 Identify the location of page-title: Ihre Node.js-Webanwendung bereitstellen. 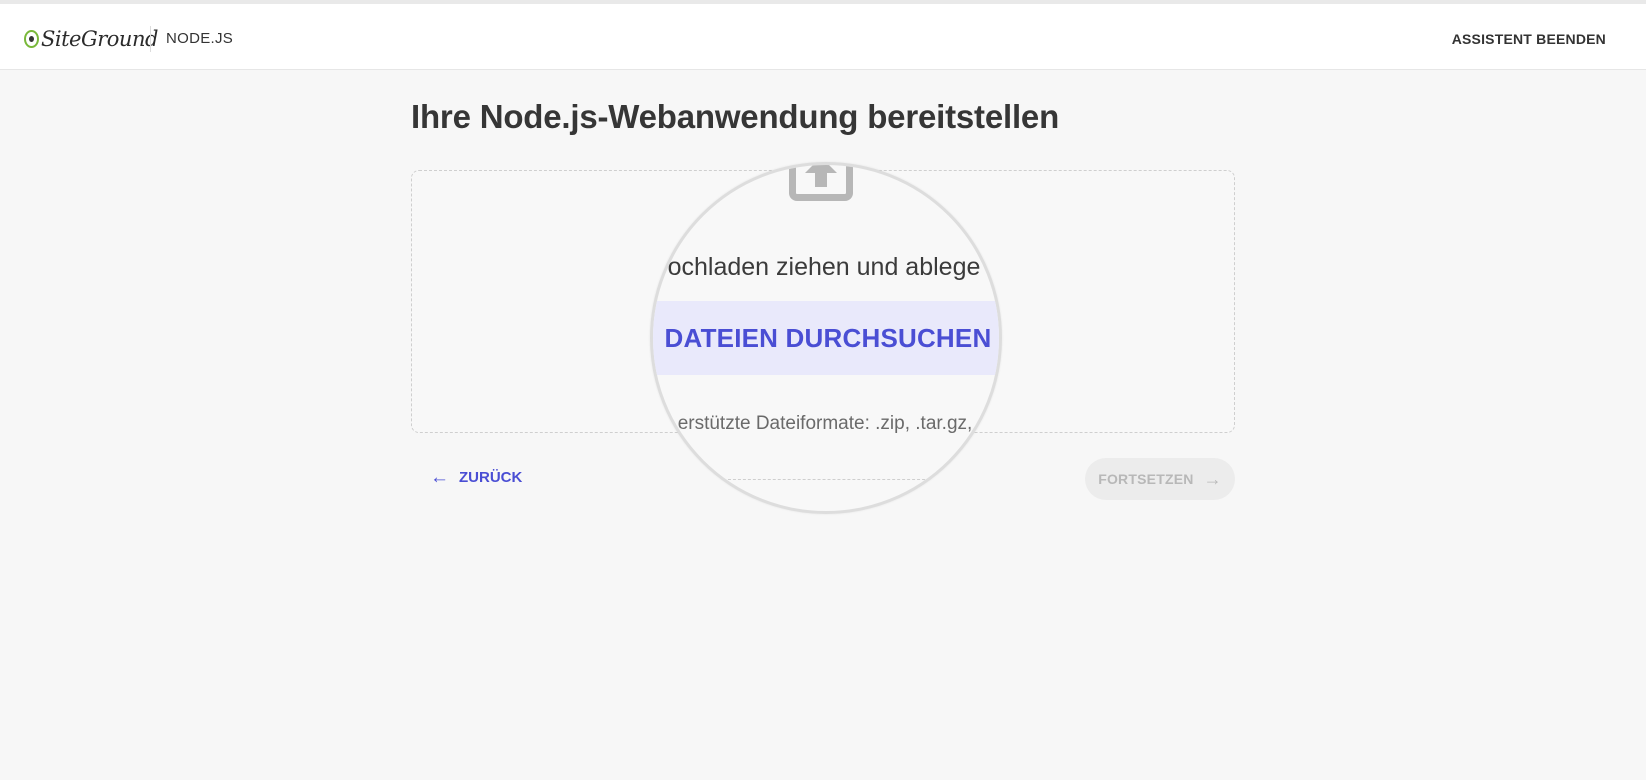
(735, 116).